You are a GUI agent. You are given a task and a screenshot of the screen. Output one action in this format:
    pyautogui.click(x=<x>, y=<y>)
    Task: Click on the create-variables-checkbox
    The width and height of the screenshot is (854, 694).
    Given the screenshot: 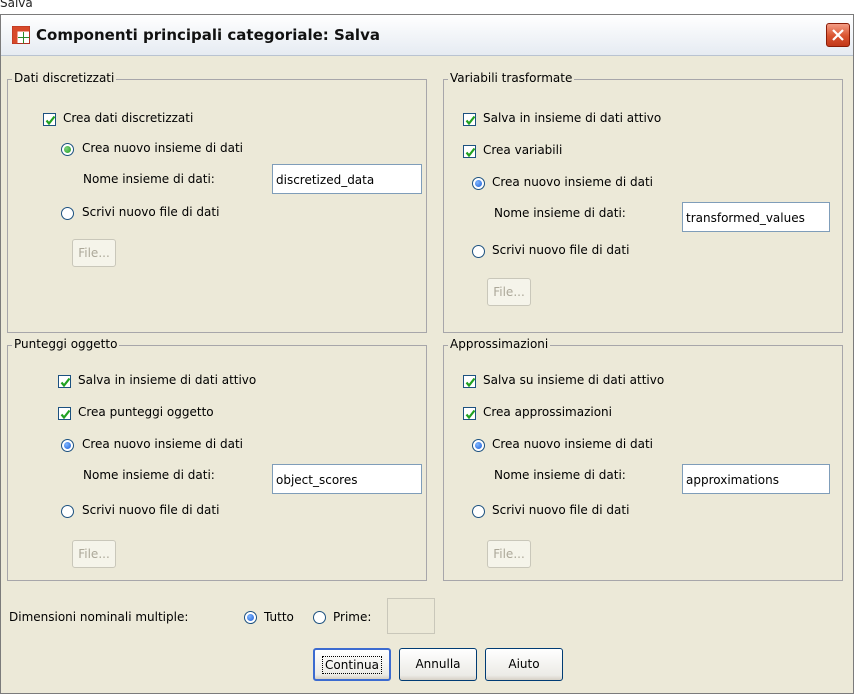 What is the action you would take?
    pyautogui.click(x=469, y=151)
    